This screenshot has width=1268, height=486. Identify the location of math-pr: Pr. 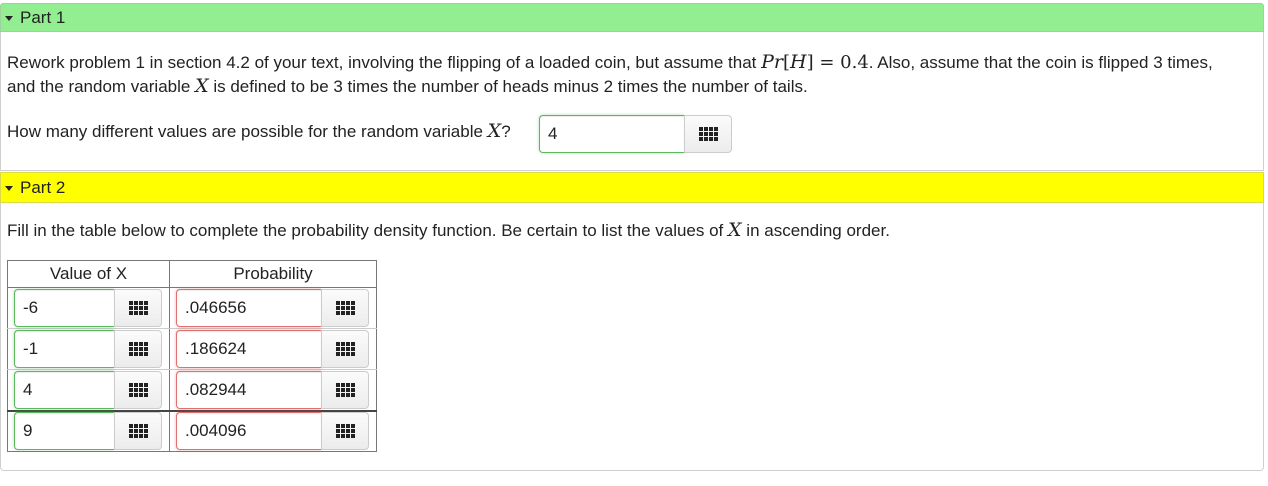
(772, 62).